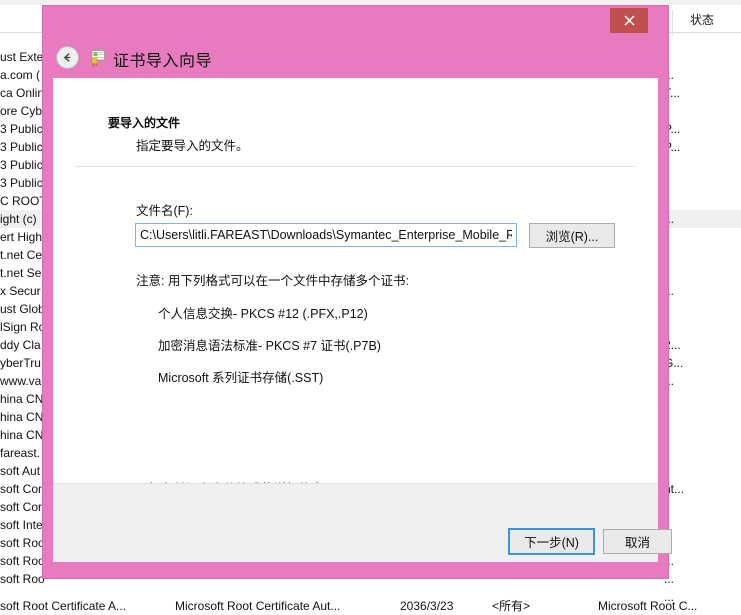 The height and width of the screenshot is (615, 741). I want to click on dialog-title-bar: 证书导入向导, so click(355, 41).